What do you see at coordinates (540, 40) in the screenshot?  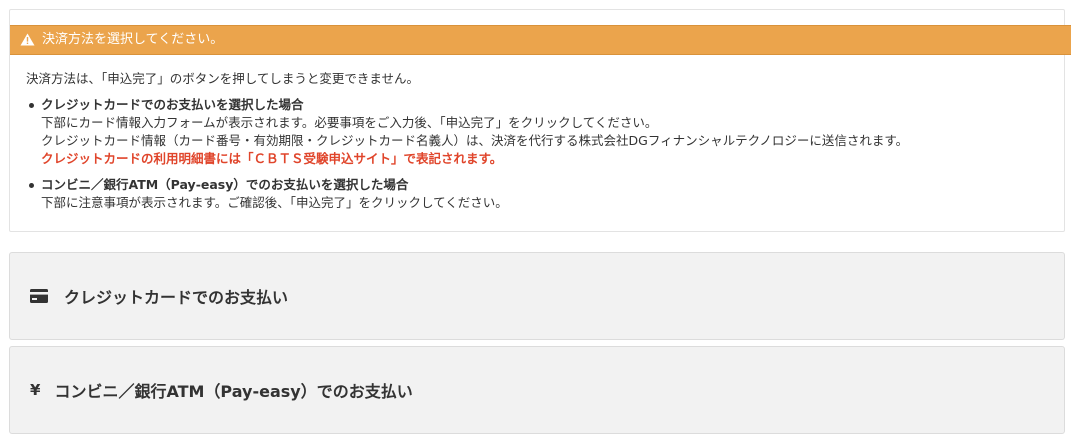 I see `notice-header: 決済方法を選択してください。` at bounding box center [540, 40].